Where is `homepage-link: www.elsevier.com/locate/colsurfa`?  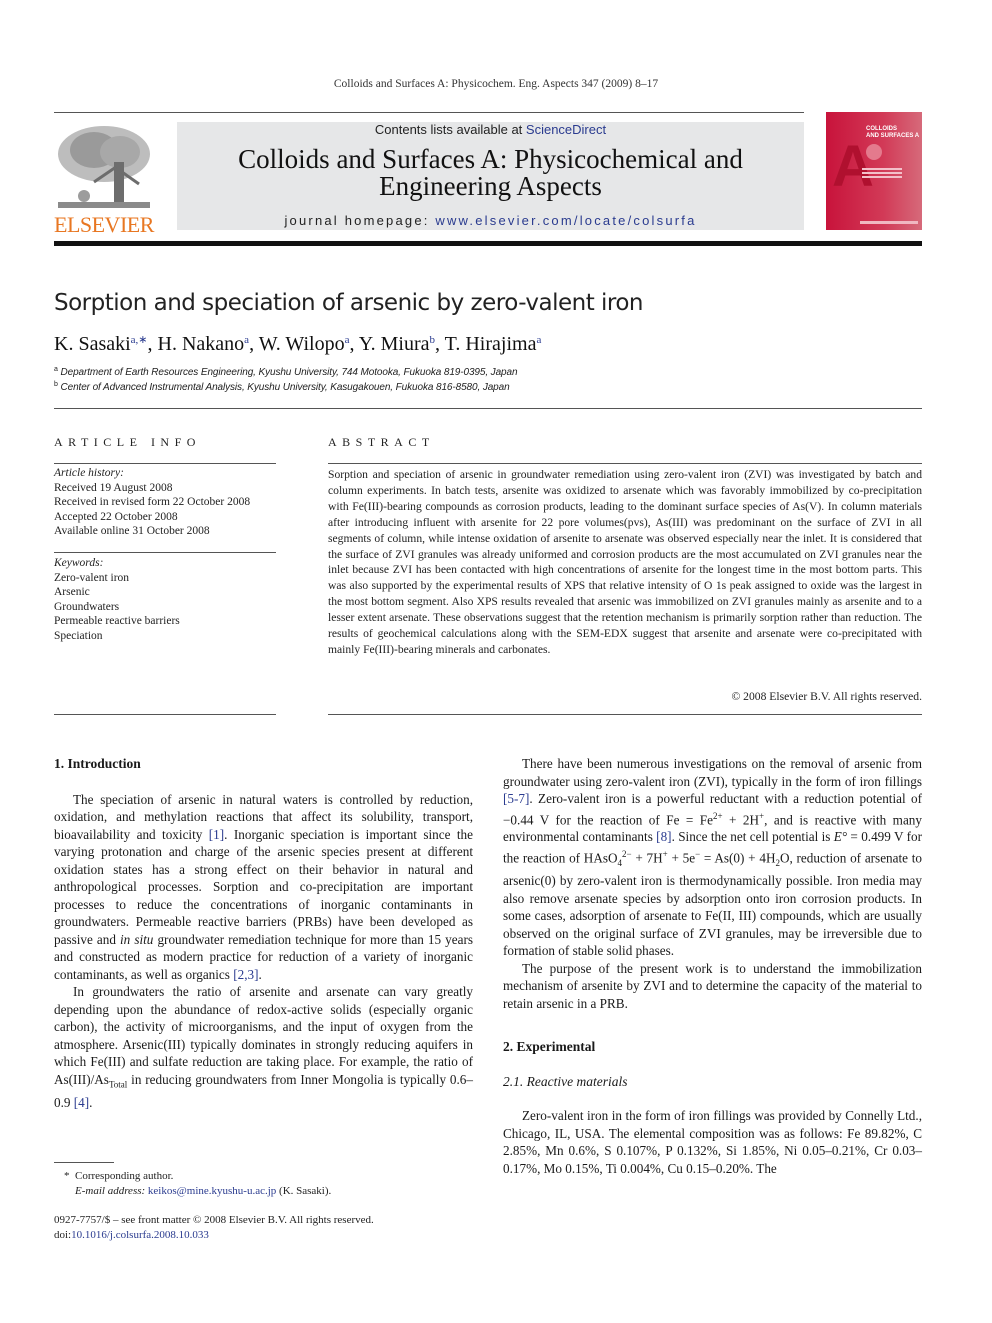
homepage-link: www.elsevier.com/locate/colsurfa is located at coordinates (565, 220).